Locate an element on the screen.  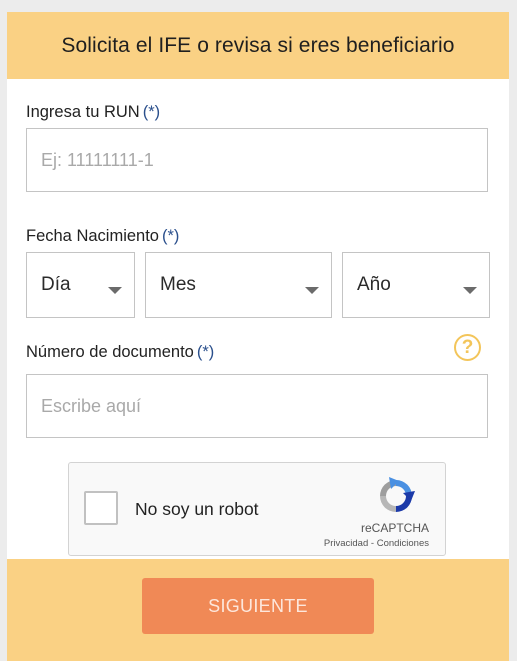
document-input is located at coordinates (257, 406).